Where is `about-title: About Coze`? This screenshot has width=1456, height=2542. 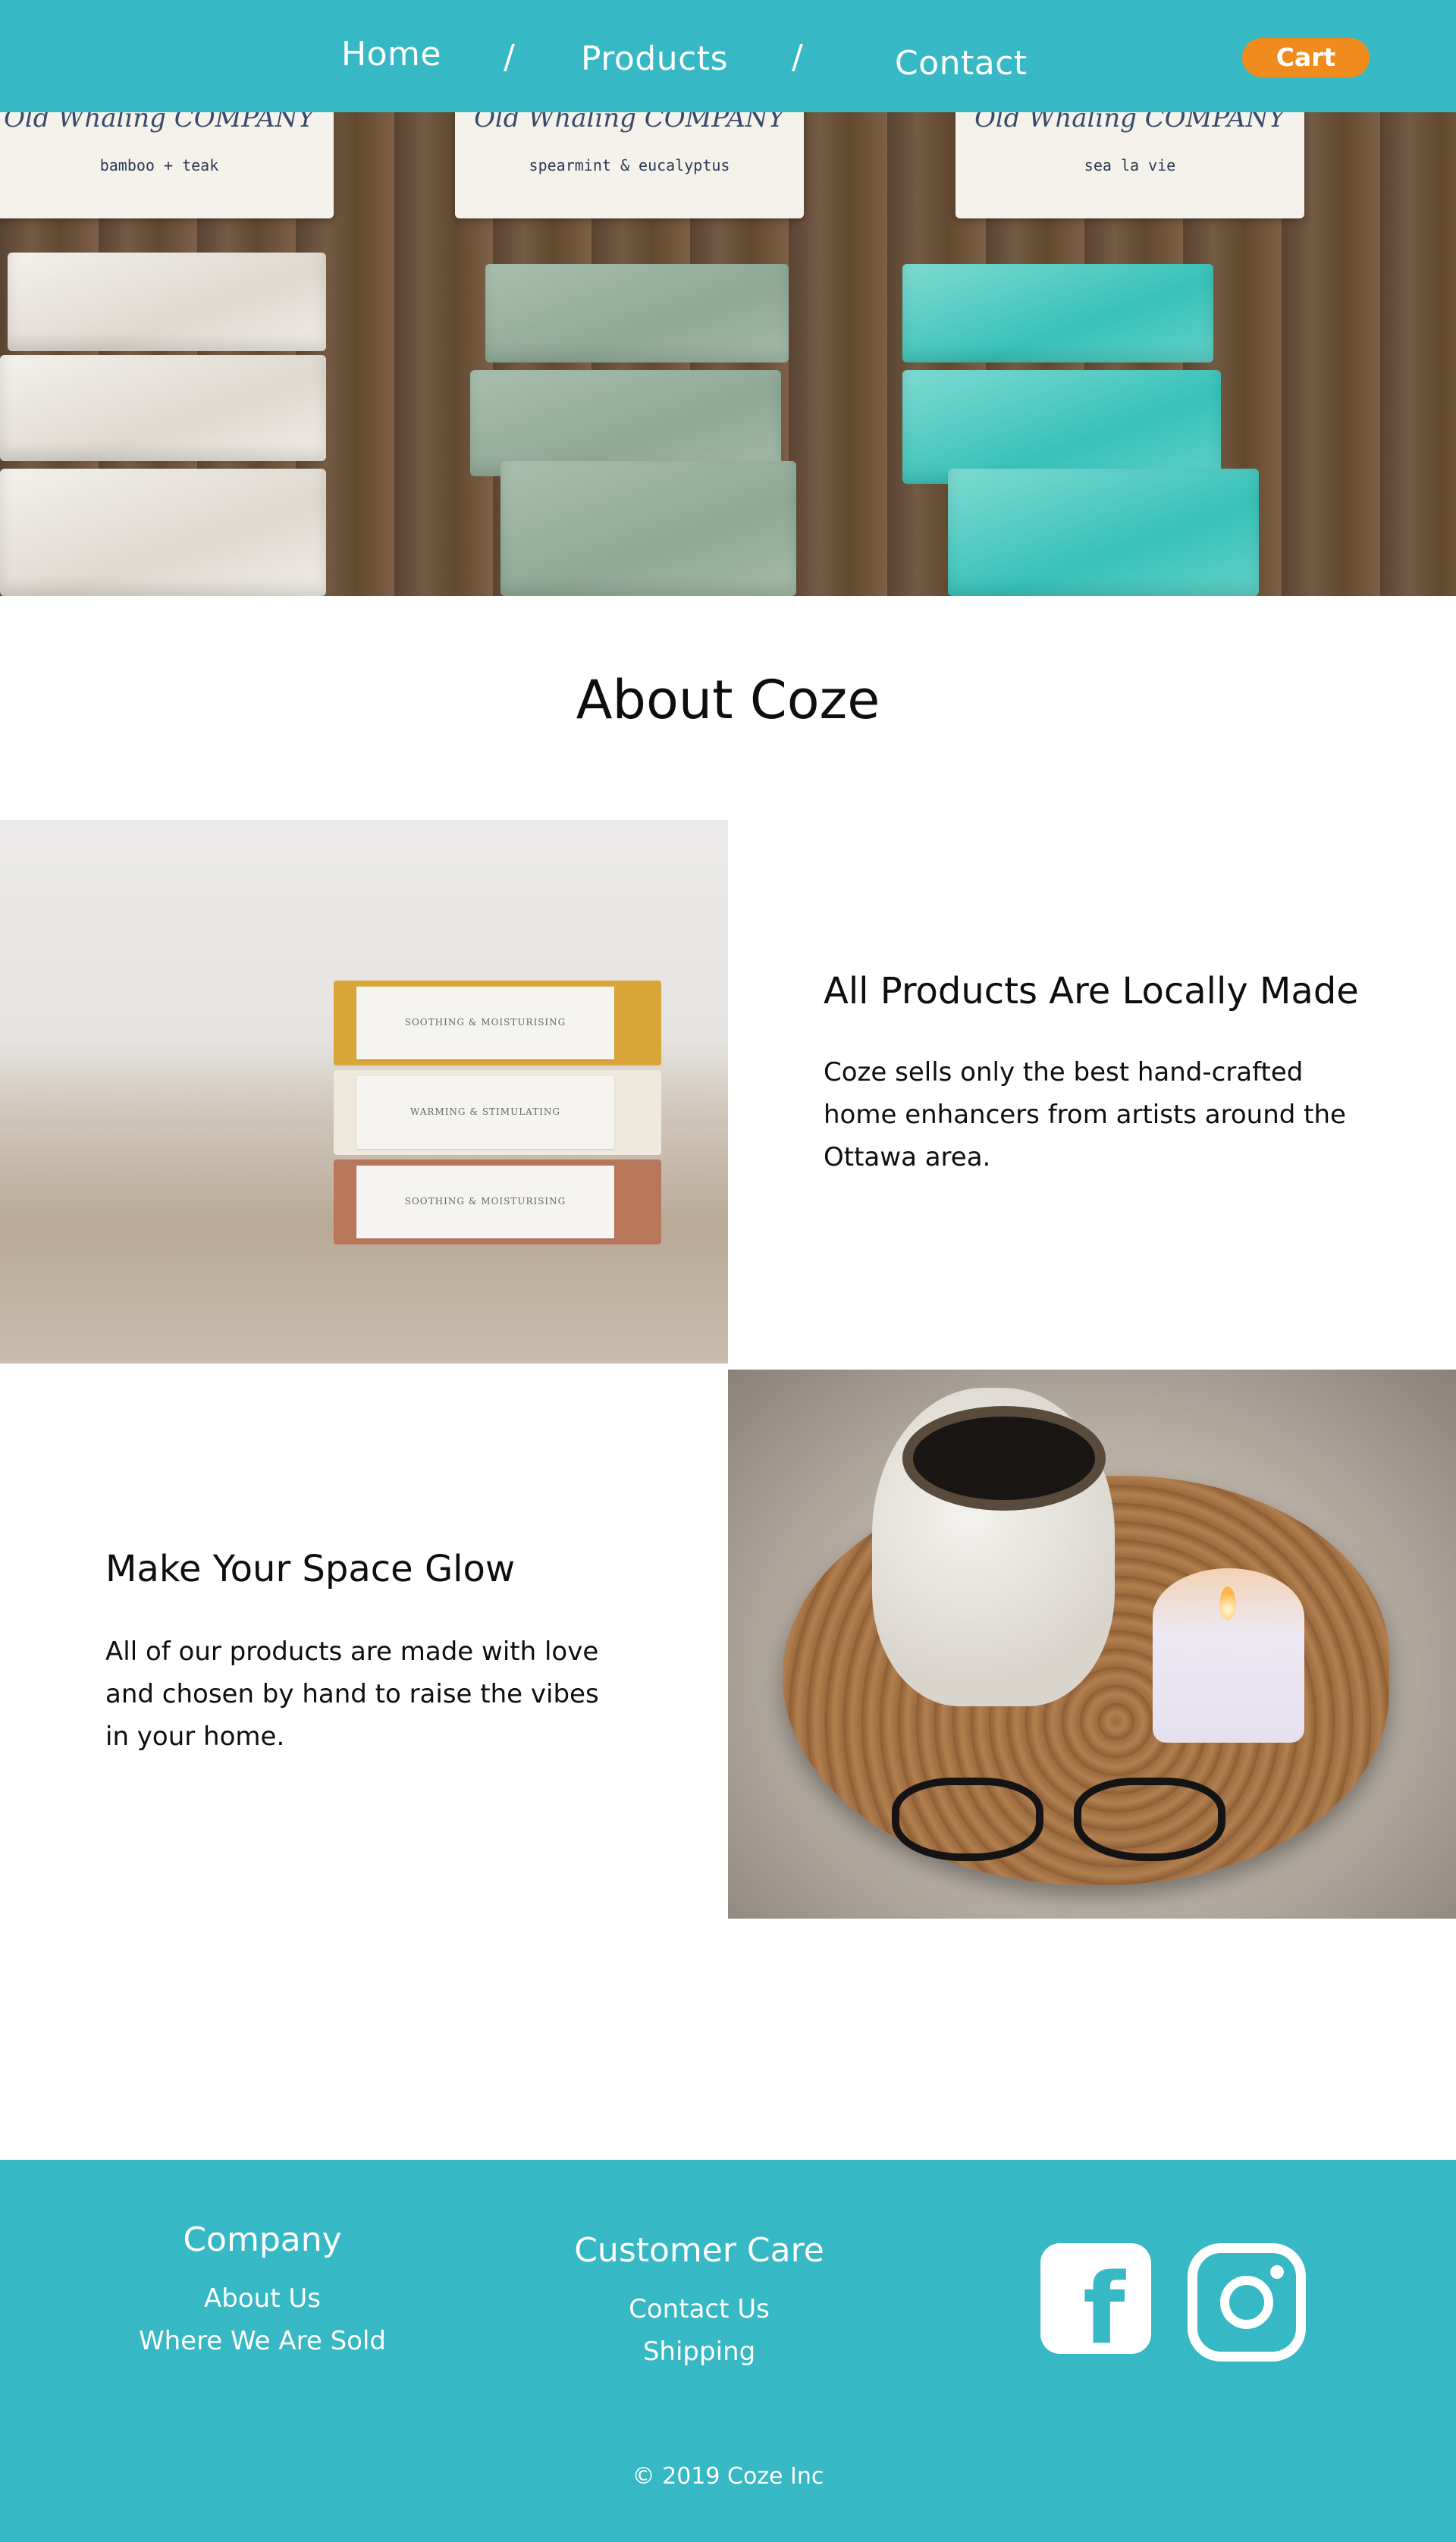 about-title: About Coze is located at coordinates (728, 700).